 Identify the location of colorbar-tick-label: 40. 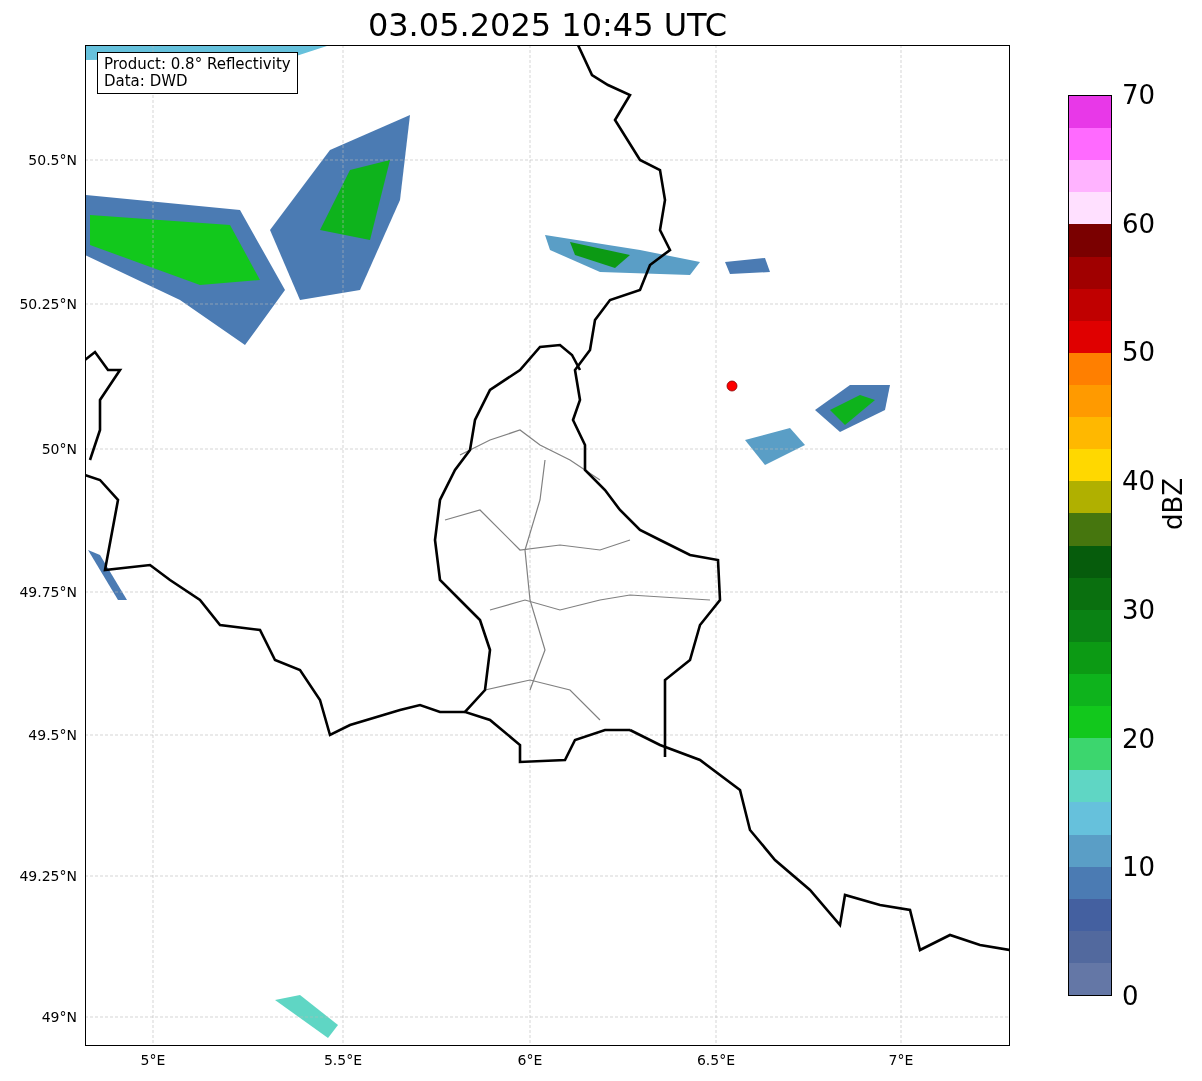
(1138, 481).